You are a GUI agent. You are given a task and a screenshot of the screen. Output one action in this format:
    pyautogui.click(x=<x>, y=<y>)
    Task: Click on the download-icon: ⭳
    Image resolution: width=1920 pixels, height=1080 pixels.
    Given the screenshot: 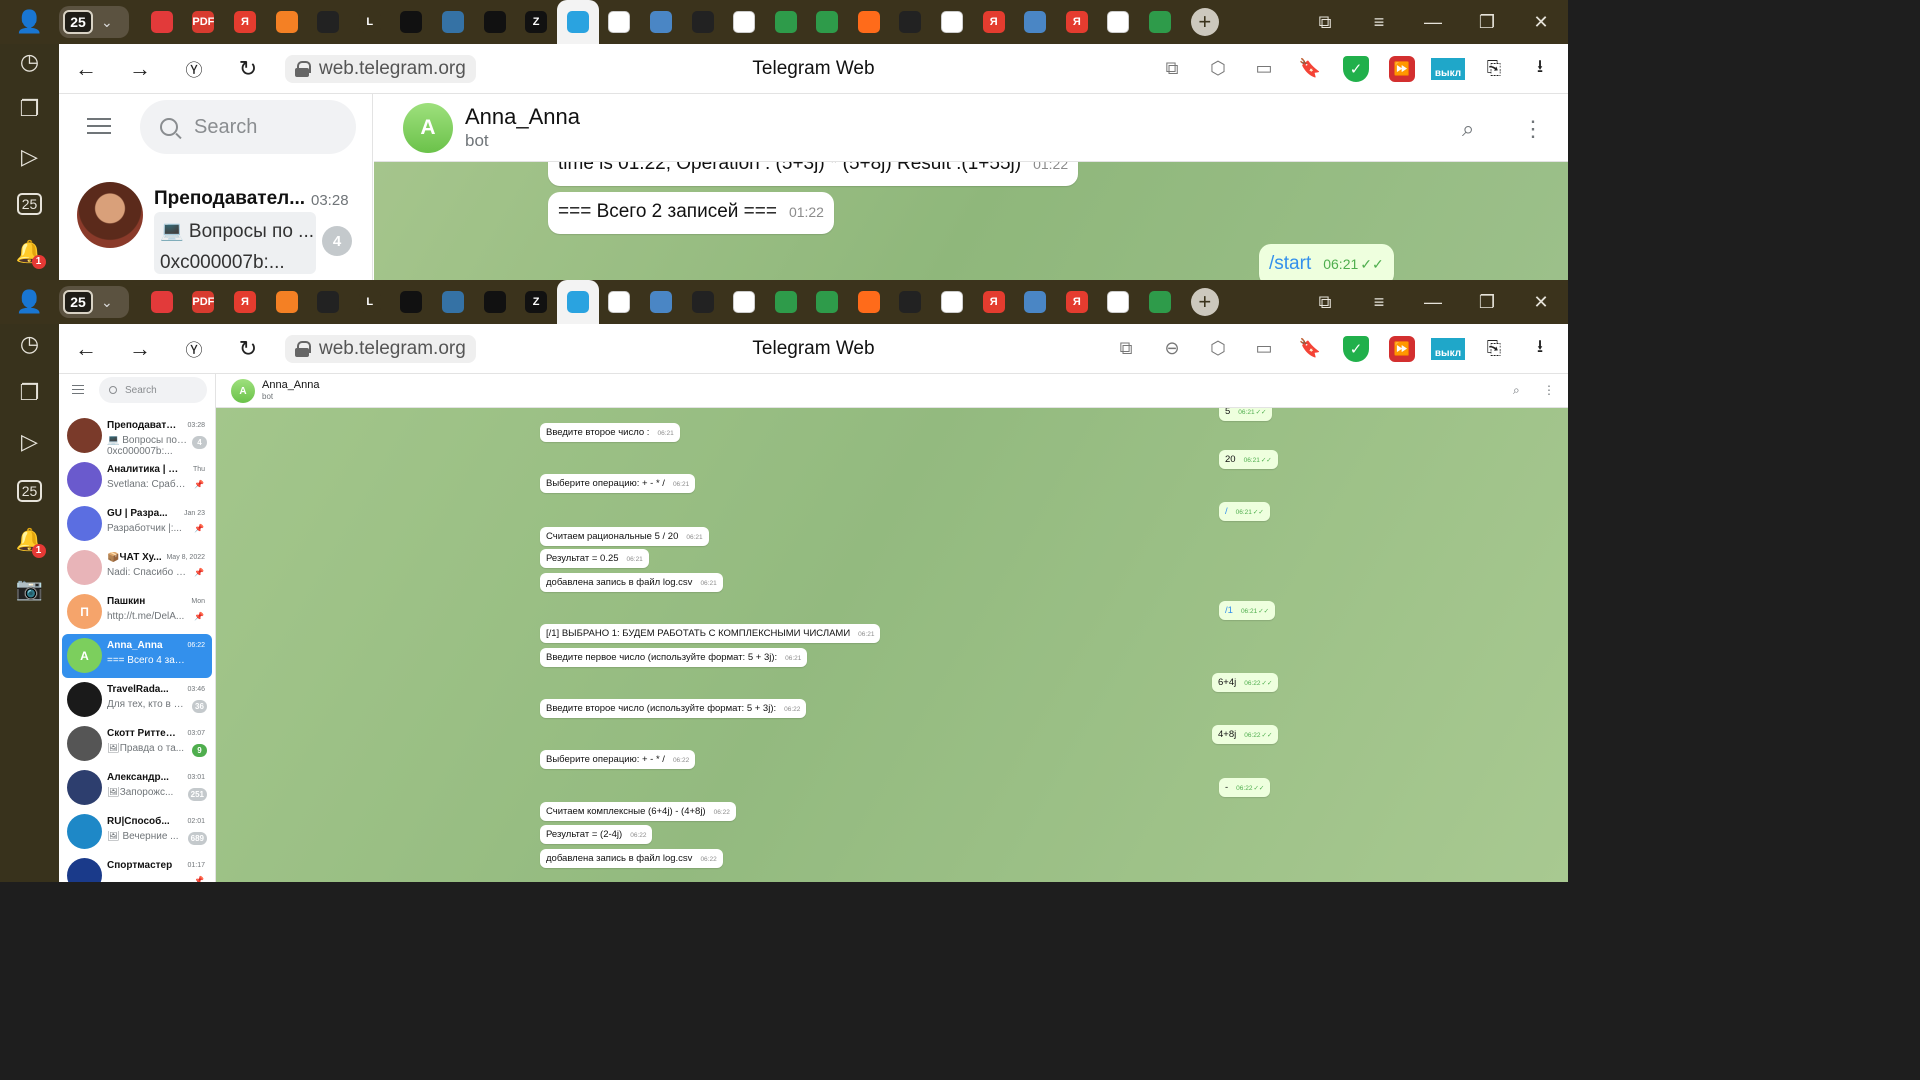 What is the action you would take?
    pyautogui.click(x=1540, y=349)
    